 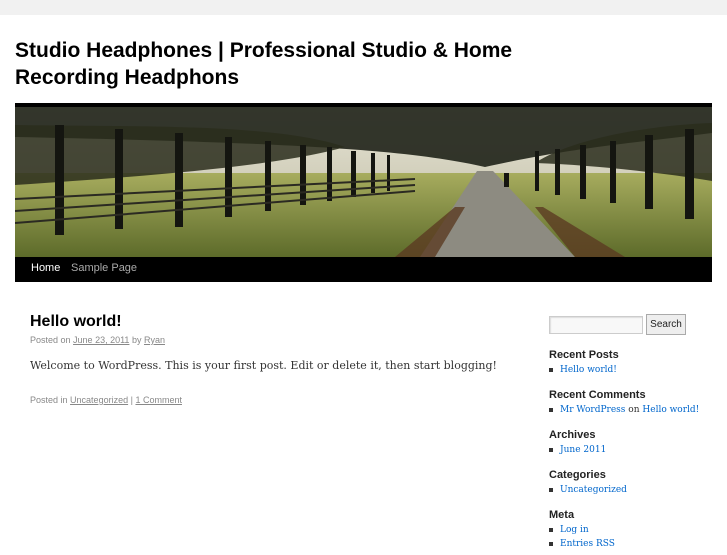 What do you see at coordinates (577, 475) in the screenshot?
I see `categories-title: Categories` at bounding box center [577, 475].